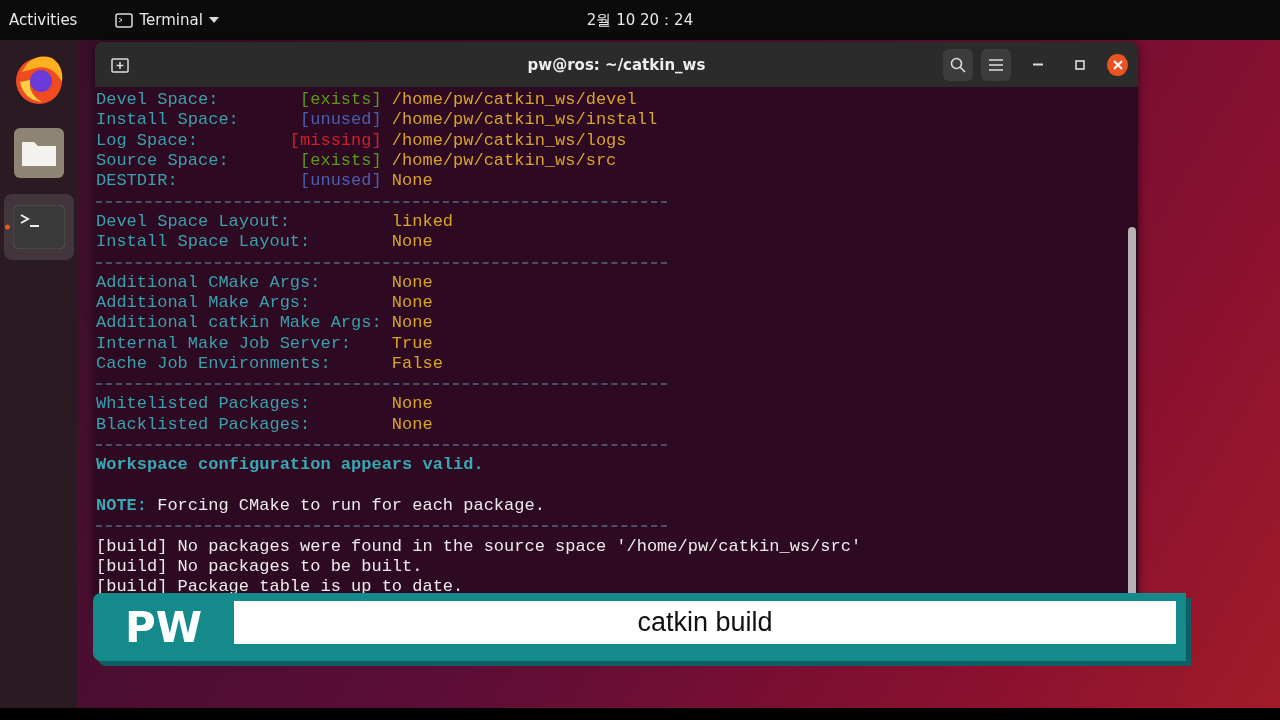 This screenshot has width=1280, height=720. What do you see at coordinates (616, 64) in the screenshot?
I see `window-title: pw@ros: ~/catkin_ws` at bounding box center [616, 64].